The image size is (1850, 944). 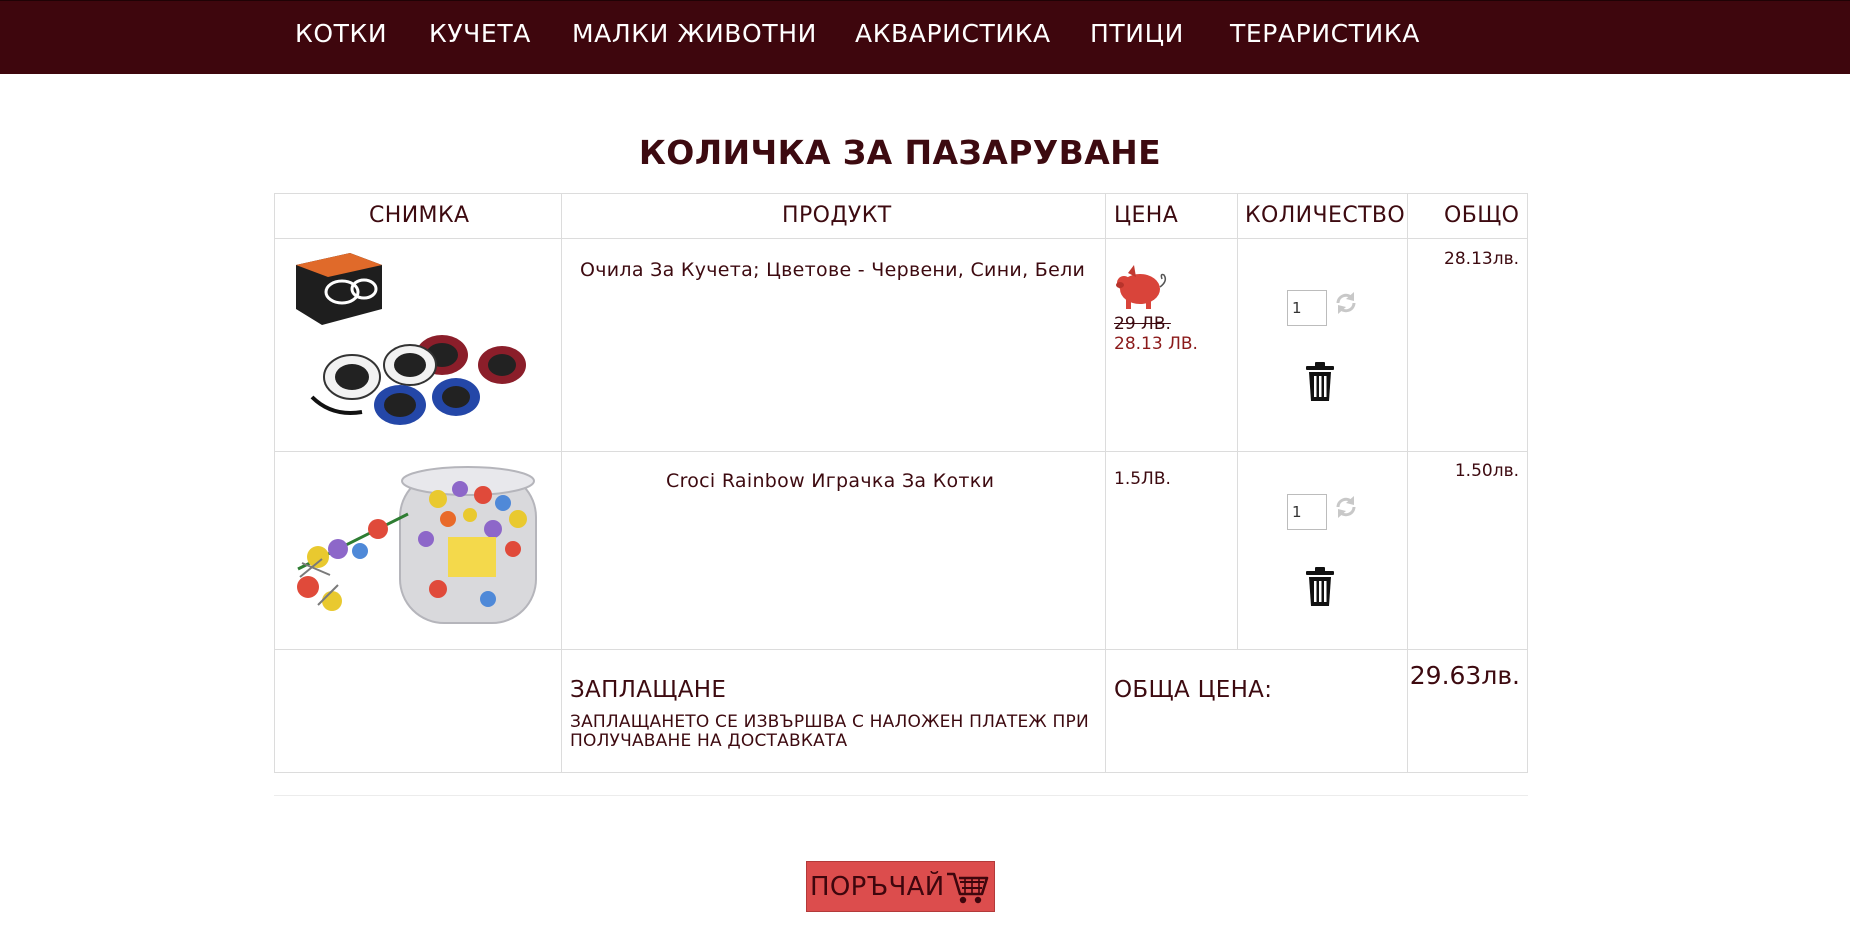 I want to click on nav-item-cats: КОТКИ, so click(x=341, y=33).